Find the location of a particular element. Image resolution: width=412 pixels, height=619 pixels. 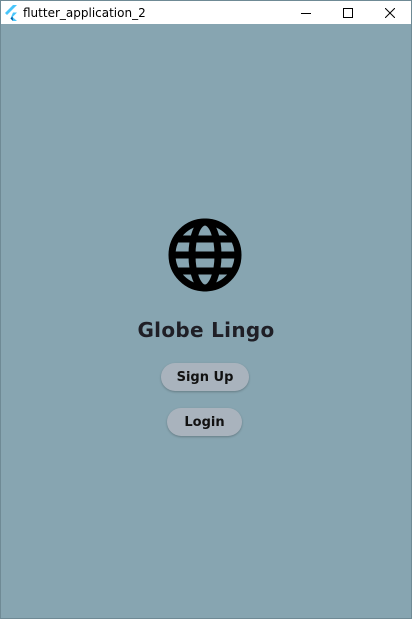

maximize-button is located at coordinates (348, 12).